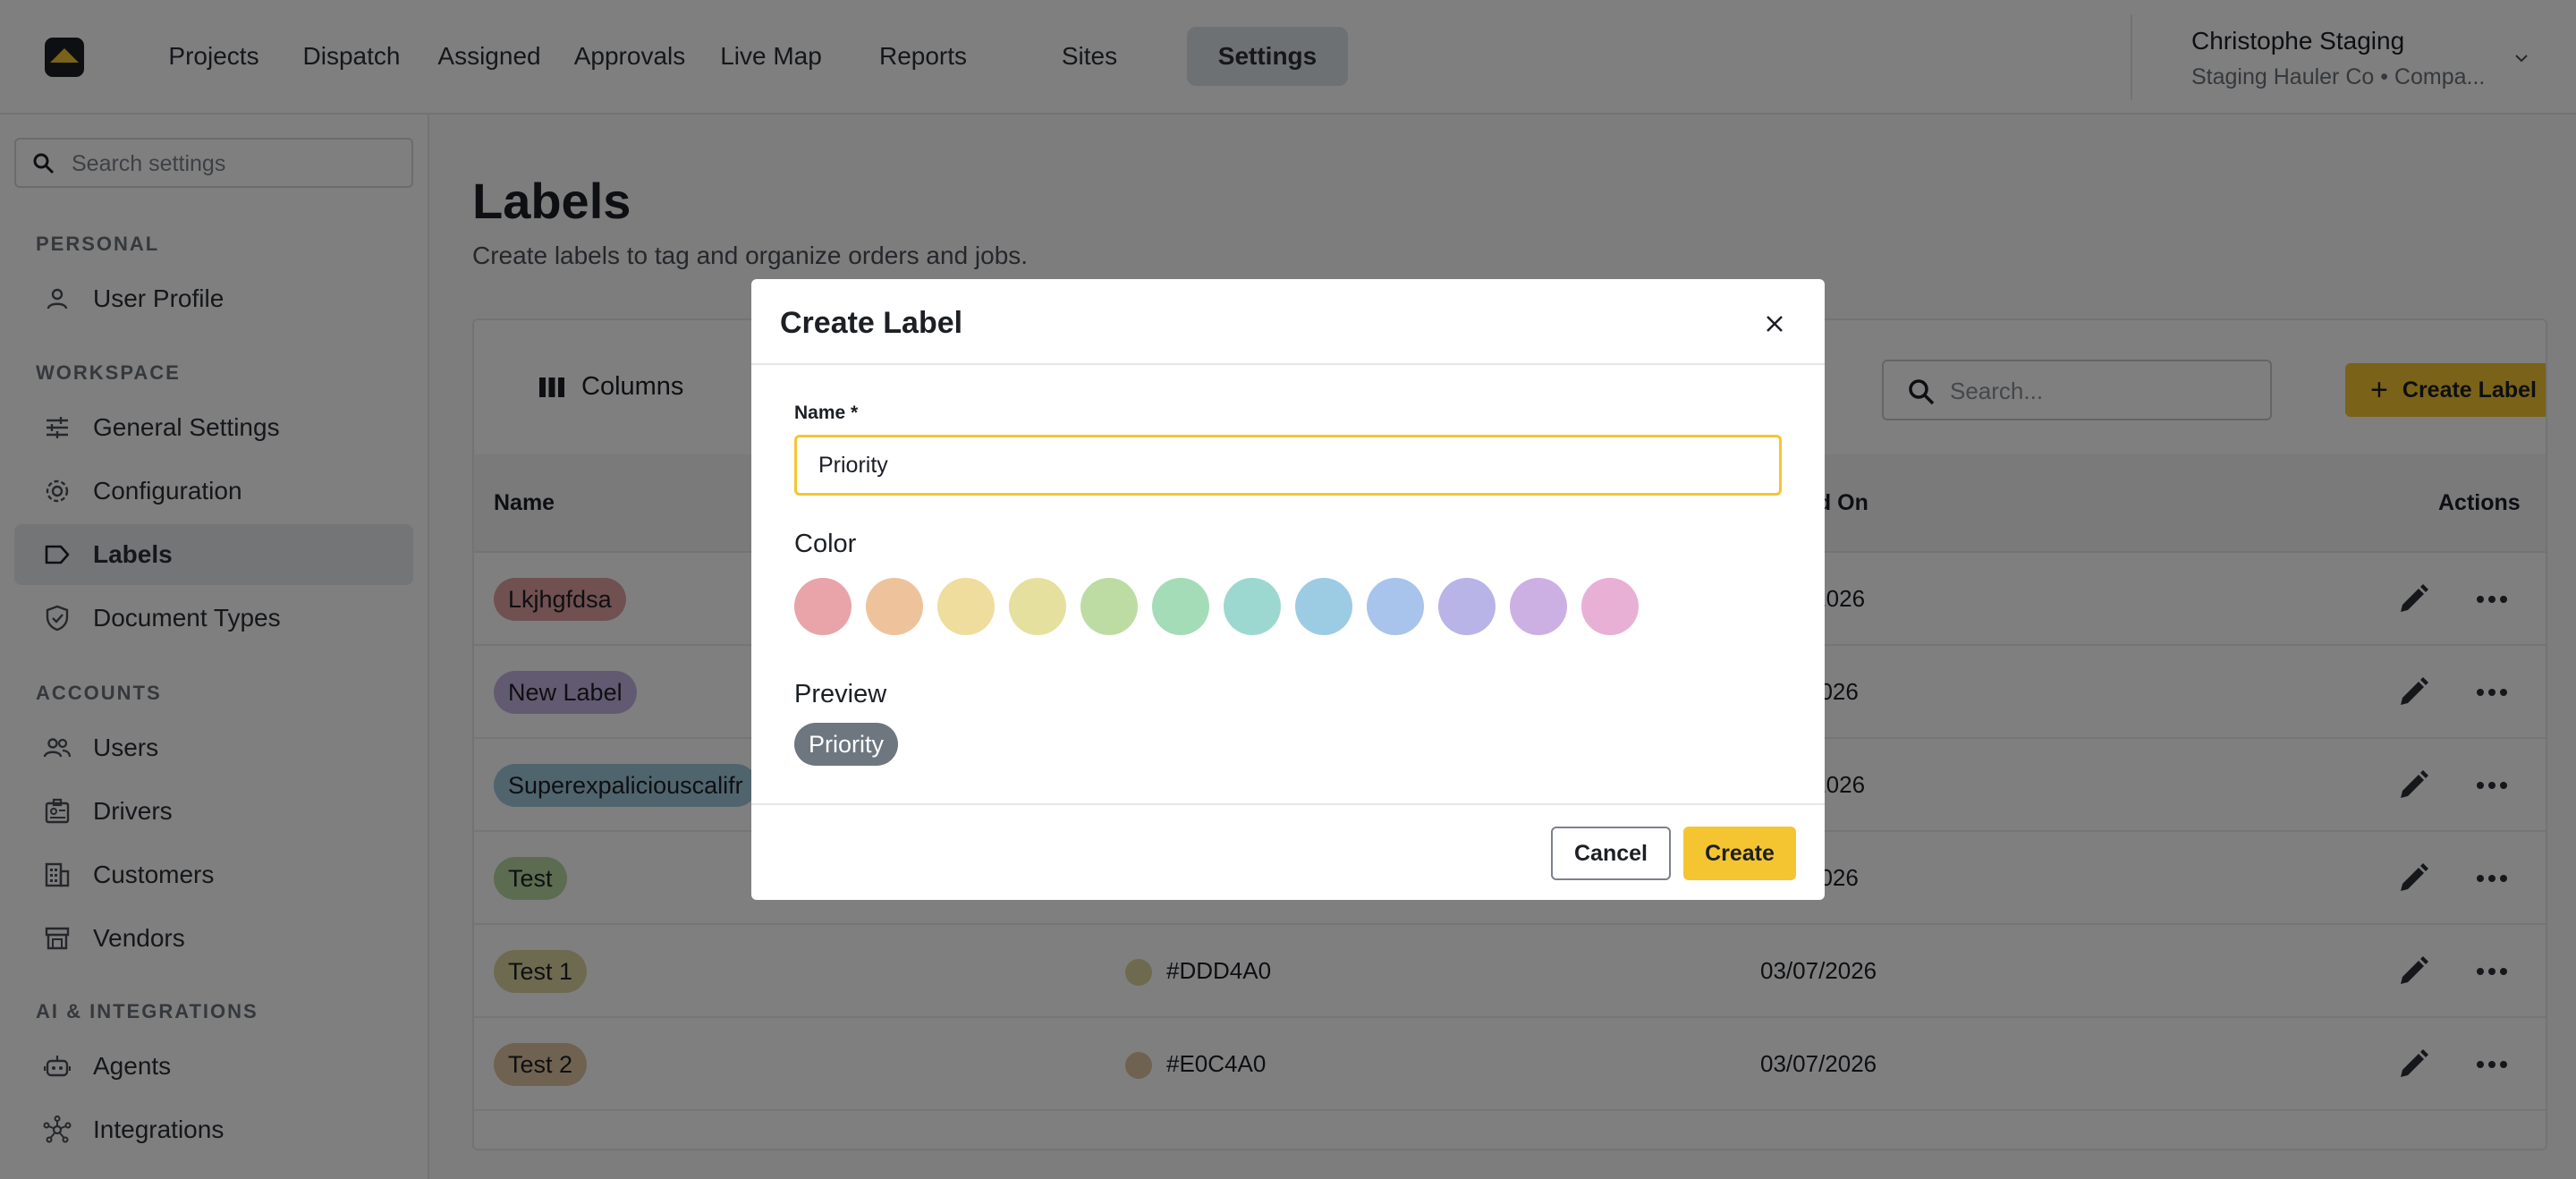 Image resolution: width=2576 pixels, height=1179 pixels. I want to click on color-label: Color, so click(825, 544).